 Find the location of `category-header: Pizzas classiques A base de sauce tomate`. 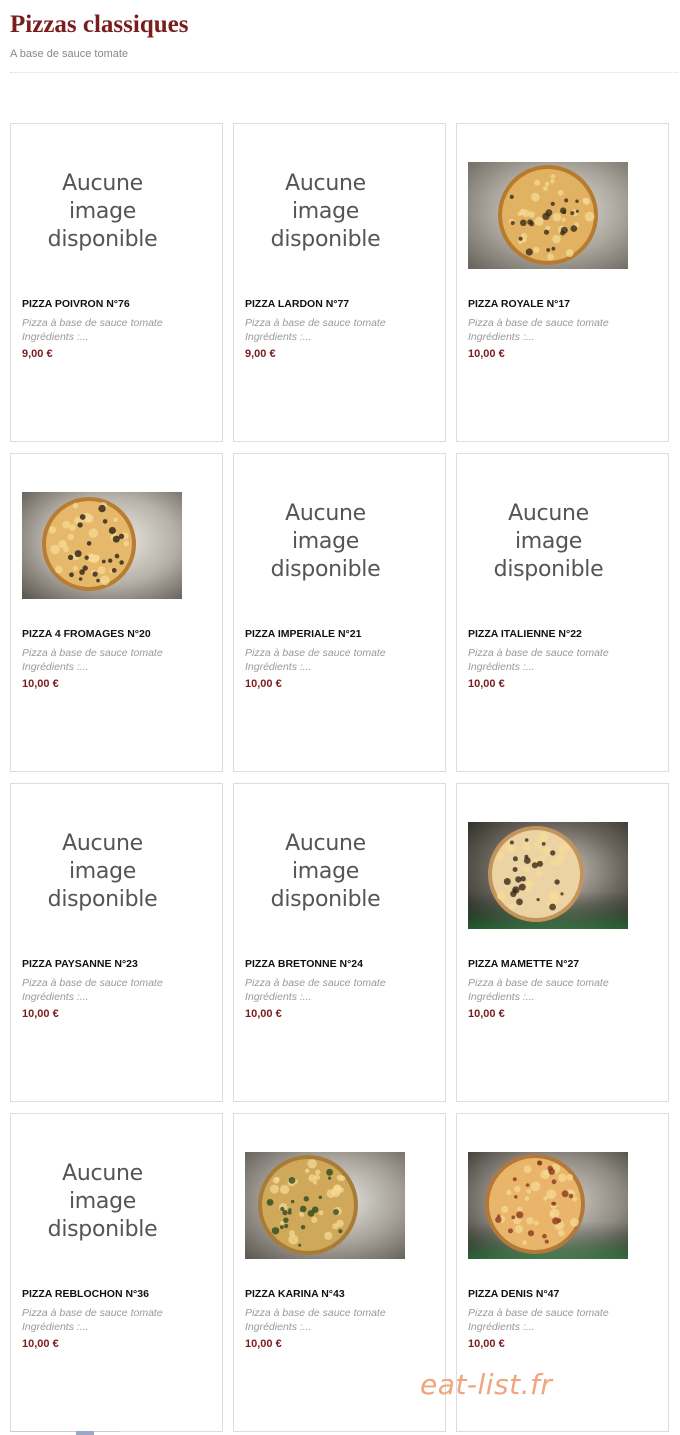

category-header: Pizzas classiques A base de sauce tomate is located at coordinates (344, 35).